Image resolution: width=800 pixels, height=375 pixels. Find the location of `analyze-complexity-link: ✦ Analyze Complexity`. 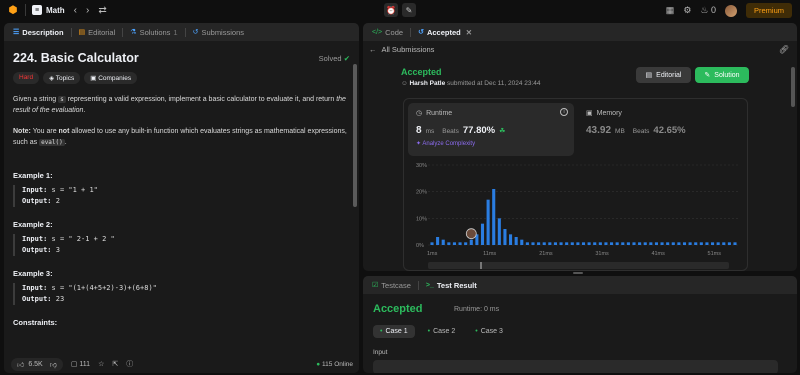

analyze-complexity-link: ✦ Analyze Complexity is located at coordinates (491, 143).